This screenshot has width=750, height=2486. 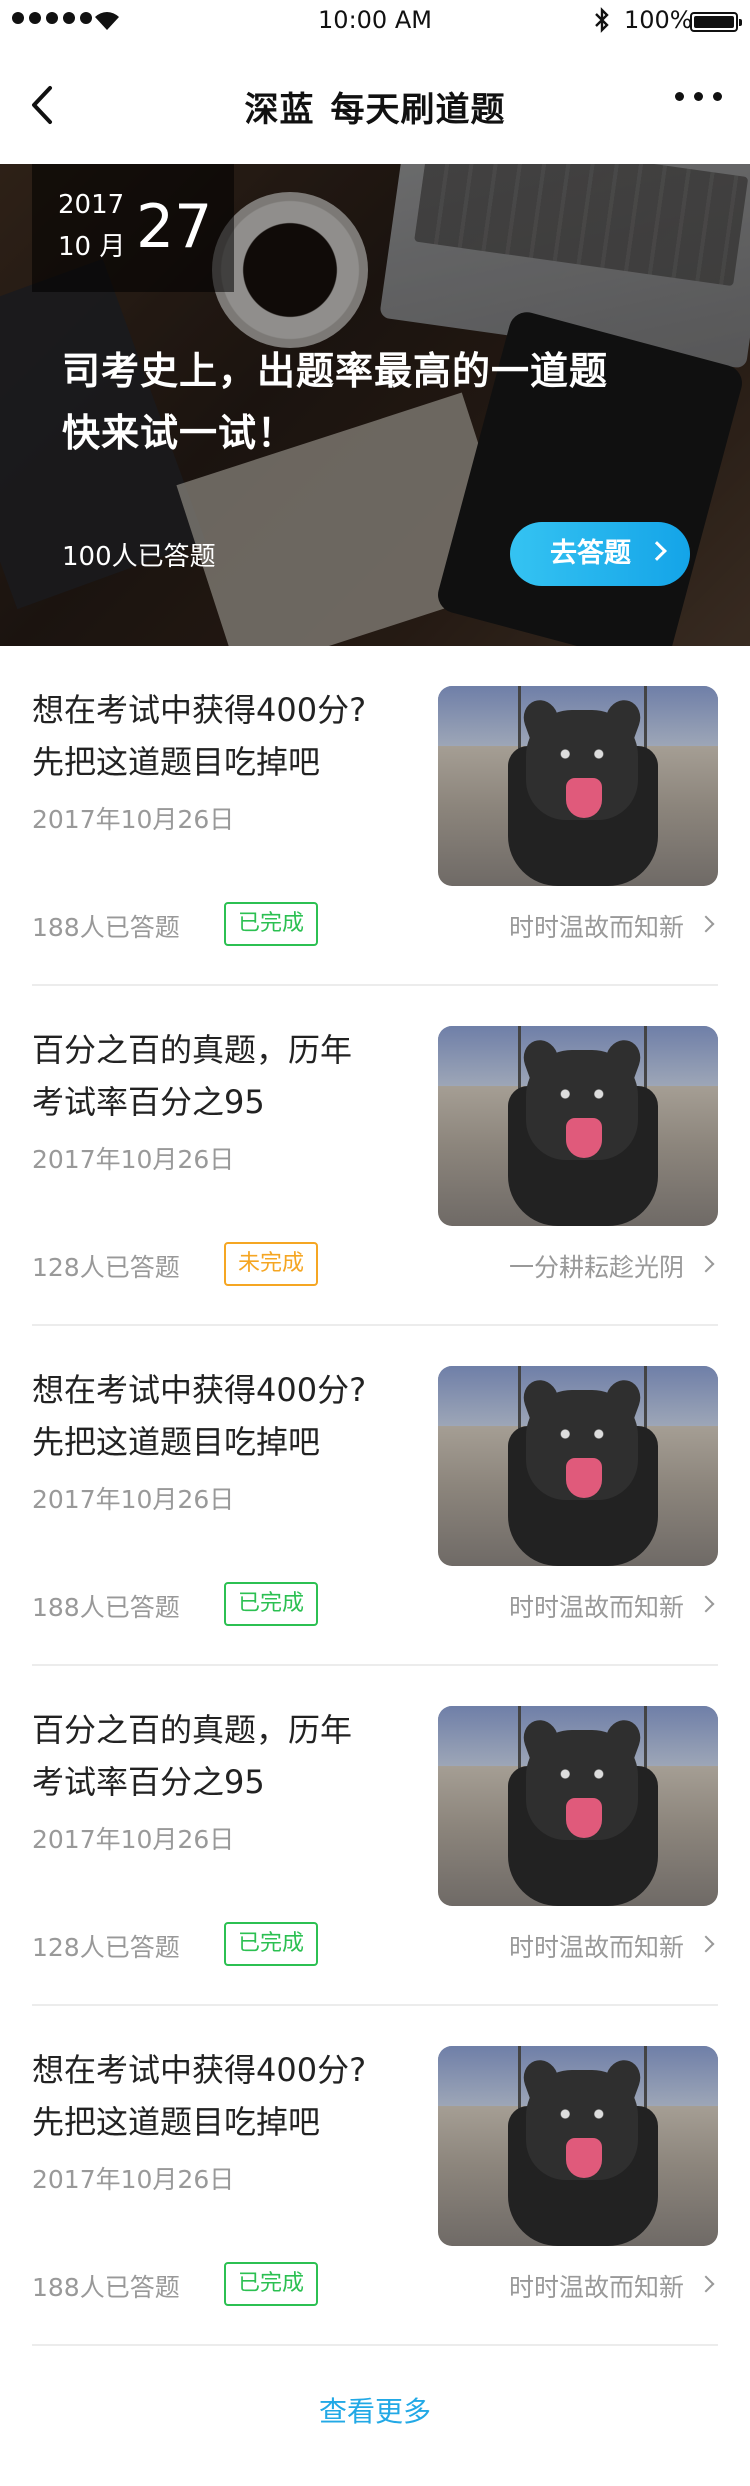 I want to click on page-title-part1: 深蓝, so click(x=279, y=110).